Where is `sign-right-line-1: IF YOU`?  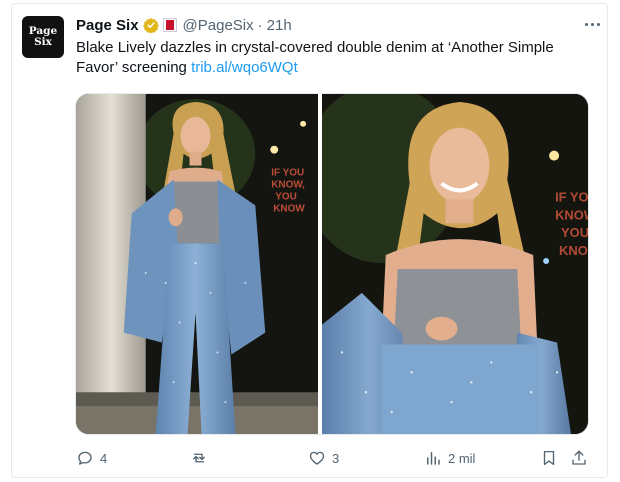 sign-right-line-1: IF YOU is located at coordinates (571, 196).